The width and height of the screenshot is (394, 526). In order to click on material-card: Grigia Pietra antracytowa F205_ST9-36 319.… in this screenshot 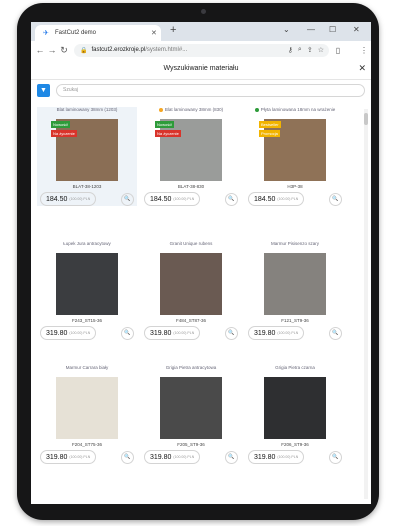, I will do `click(191, 414)`.